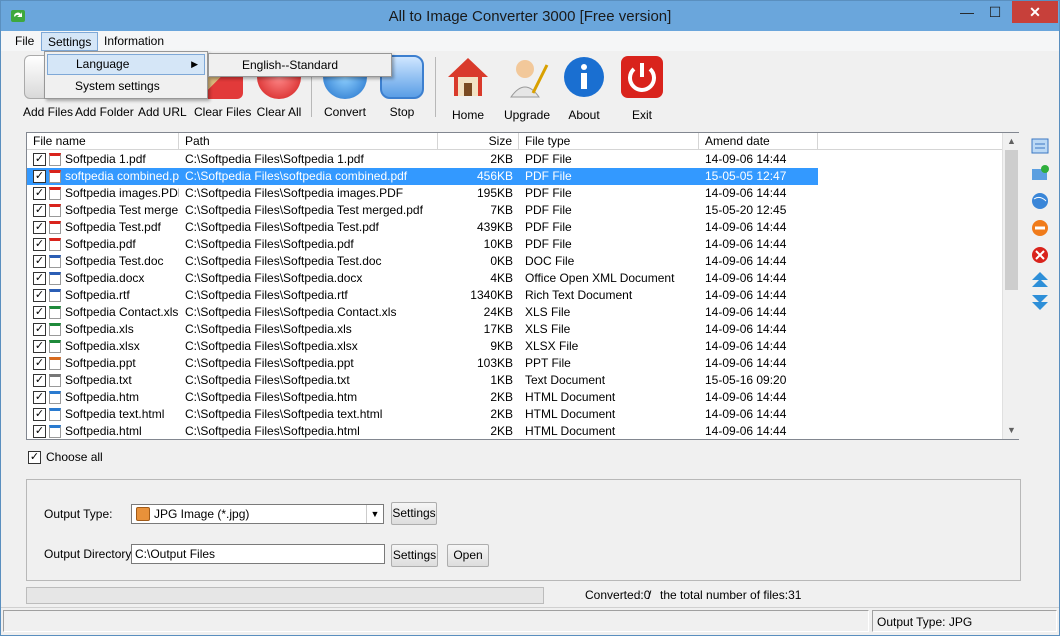 The width and height of the screenshot is (1060, 636). What do you see at coordinates (1040, 228) in the screenshot?
I see `remove-icon` at bounding box center [1040, 228].